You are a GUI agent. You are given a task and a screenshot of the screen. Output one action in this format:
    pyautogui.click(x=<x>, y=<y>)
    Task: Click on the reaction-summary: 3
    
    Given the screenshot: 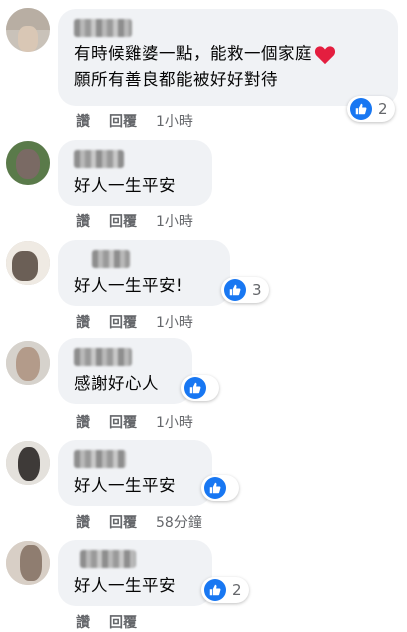 What is the action you would take?
    pyautogui.click(x=245, y=290)
    